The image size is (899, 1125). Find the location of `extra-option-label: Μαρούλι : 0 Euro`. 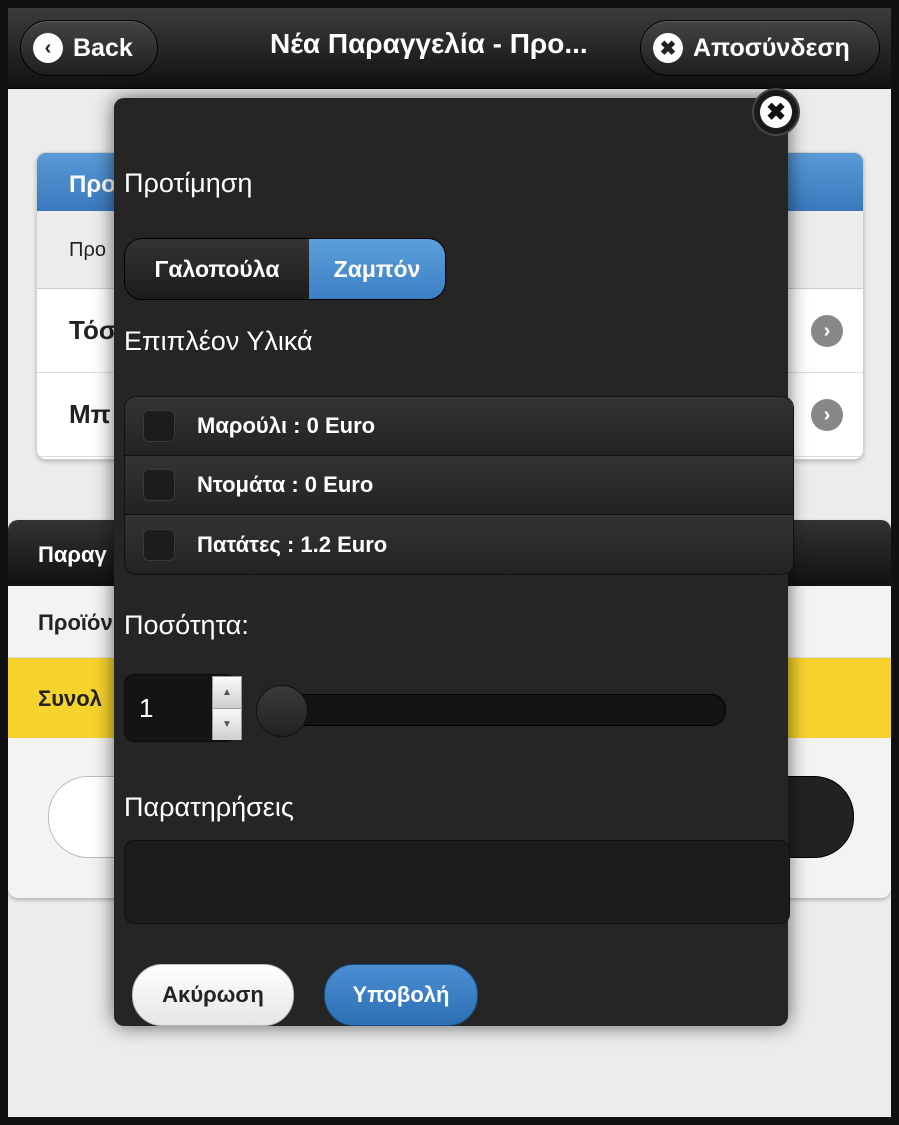

extra-option-label: Μαρούλι : 0 Euro is located at coordinates (286, 425).